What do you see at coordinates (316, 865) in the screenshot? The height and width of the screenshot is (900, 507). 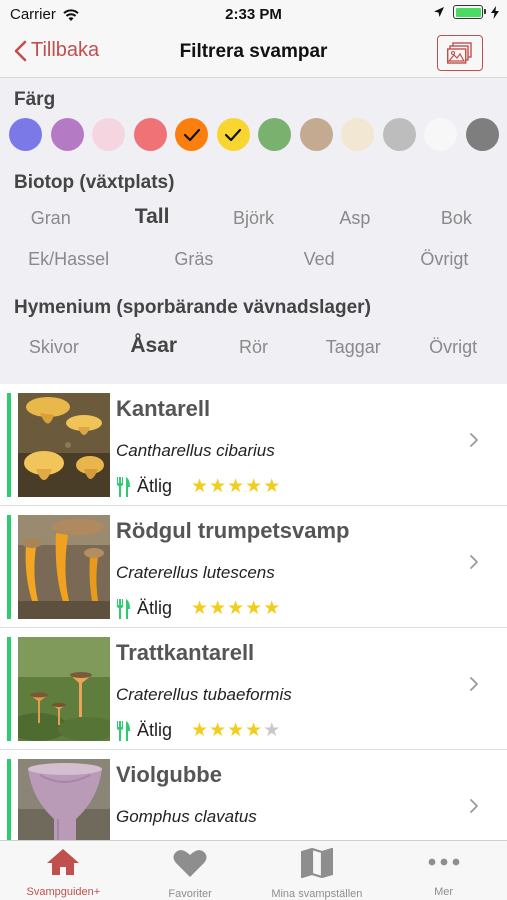 I see `map-icon` at bounding box center [316, 865].